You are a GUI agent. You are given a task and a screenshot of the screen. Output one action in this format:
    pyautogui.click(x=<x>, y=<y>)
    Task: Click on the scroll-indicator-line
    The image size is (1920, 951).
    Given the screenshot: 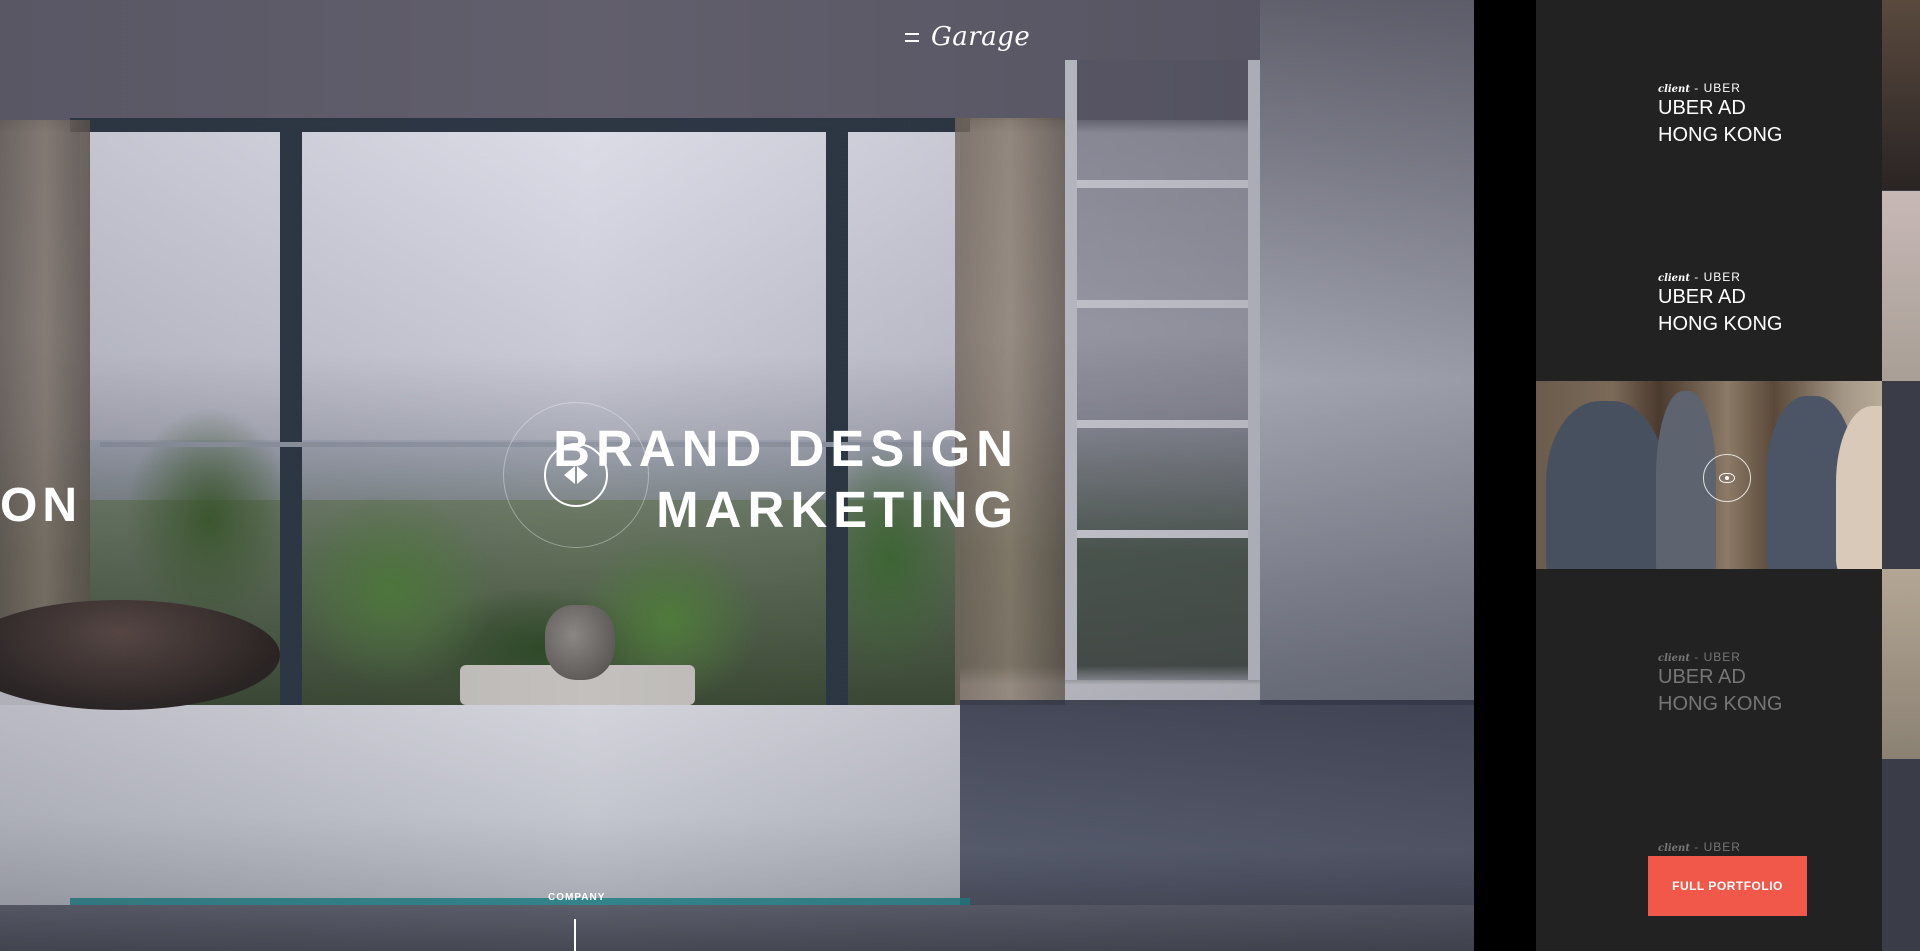 What is the action you would take?
    pyautogui.click(x=575, y=935)
    